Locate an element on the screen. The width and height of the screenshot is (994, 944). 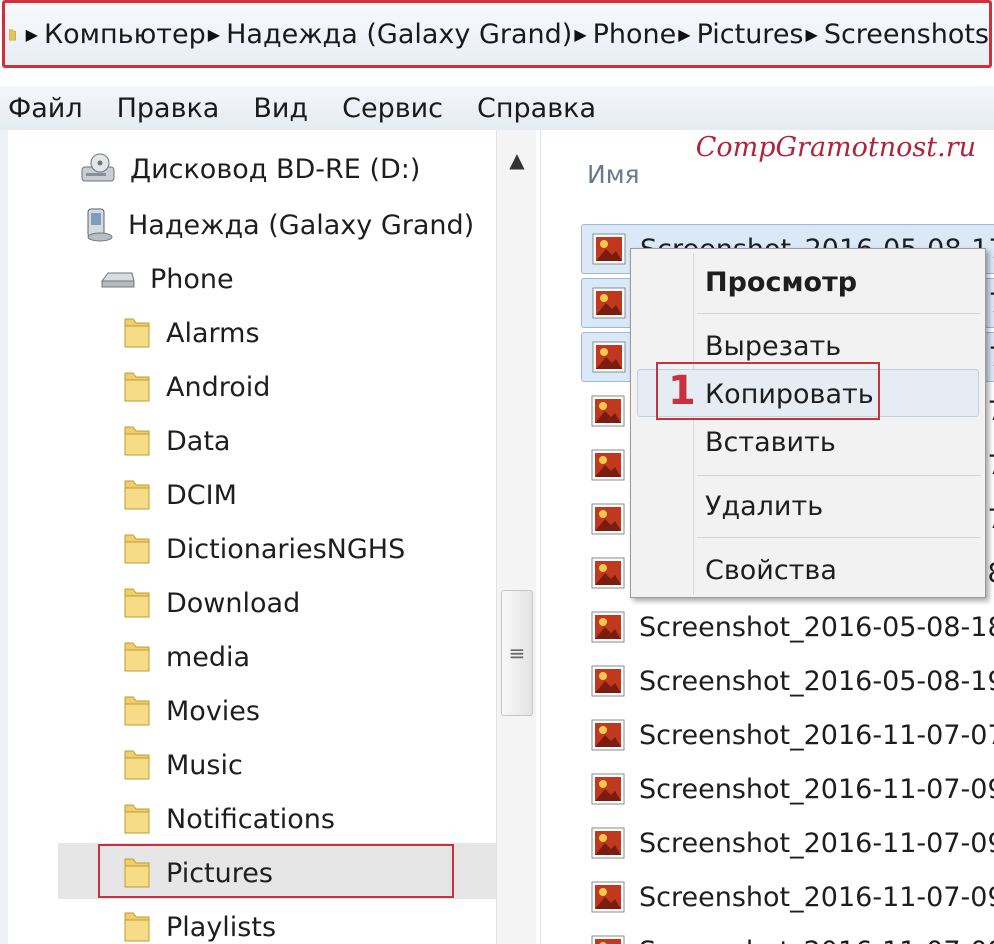
scroll-up-arrow-icon: ▲ is located at coordinates (517, 160).